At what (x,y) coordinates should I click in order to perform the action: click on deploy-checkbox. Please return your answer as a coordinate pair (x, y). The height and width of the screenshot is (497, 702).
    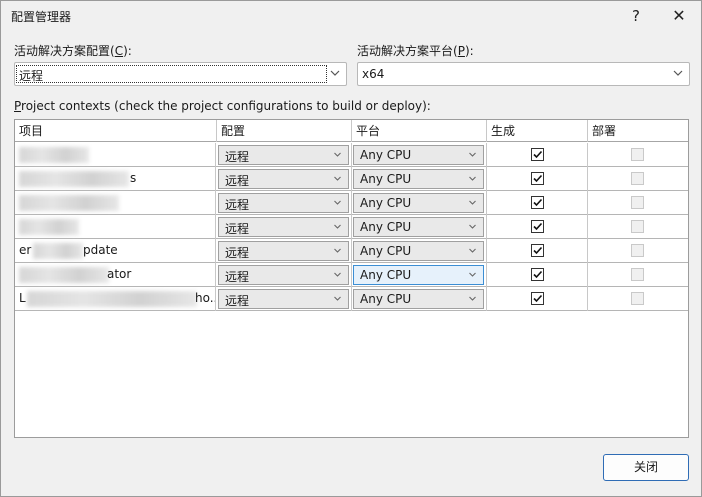
    Looking at the image, I should click on (637, 178).